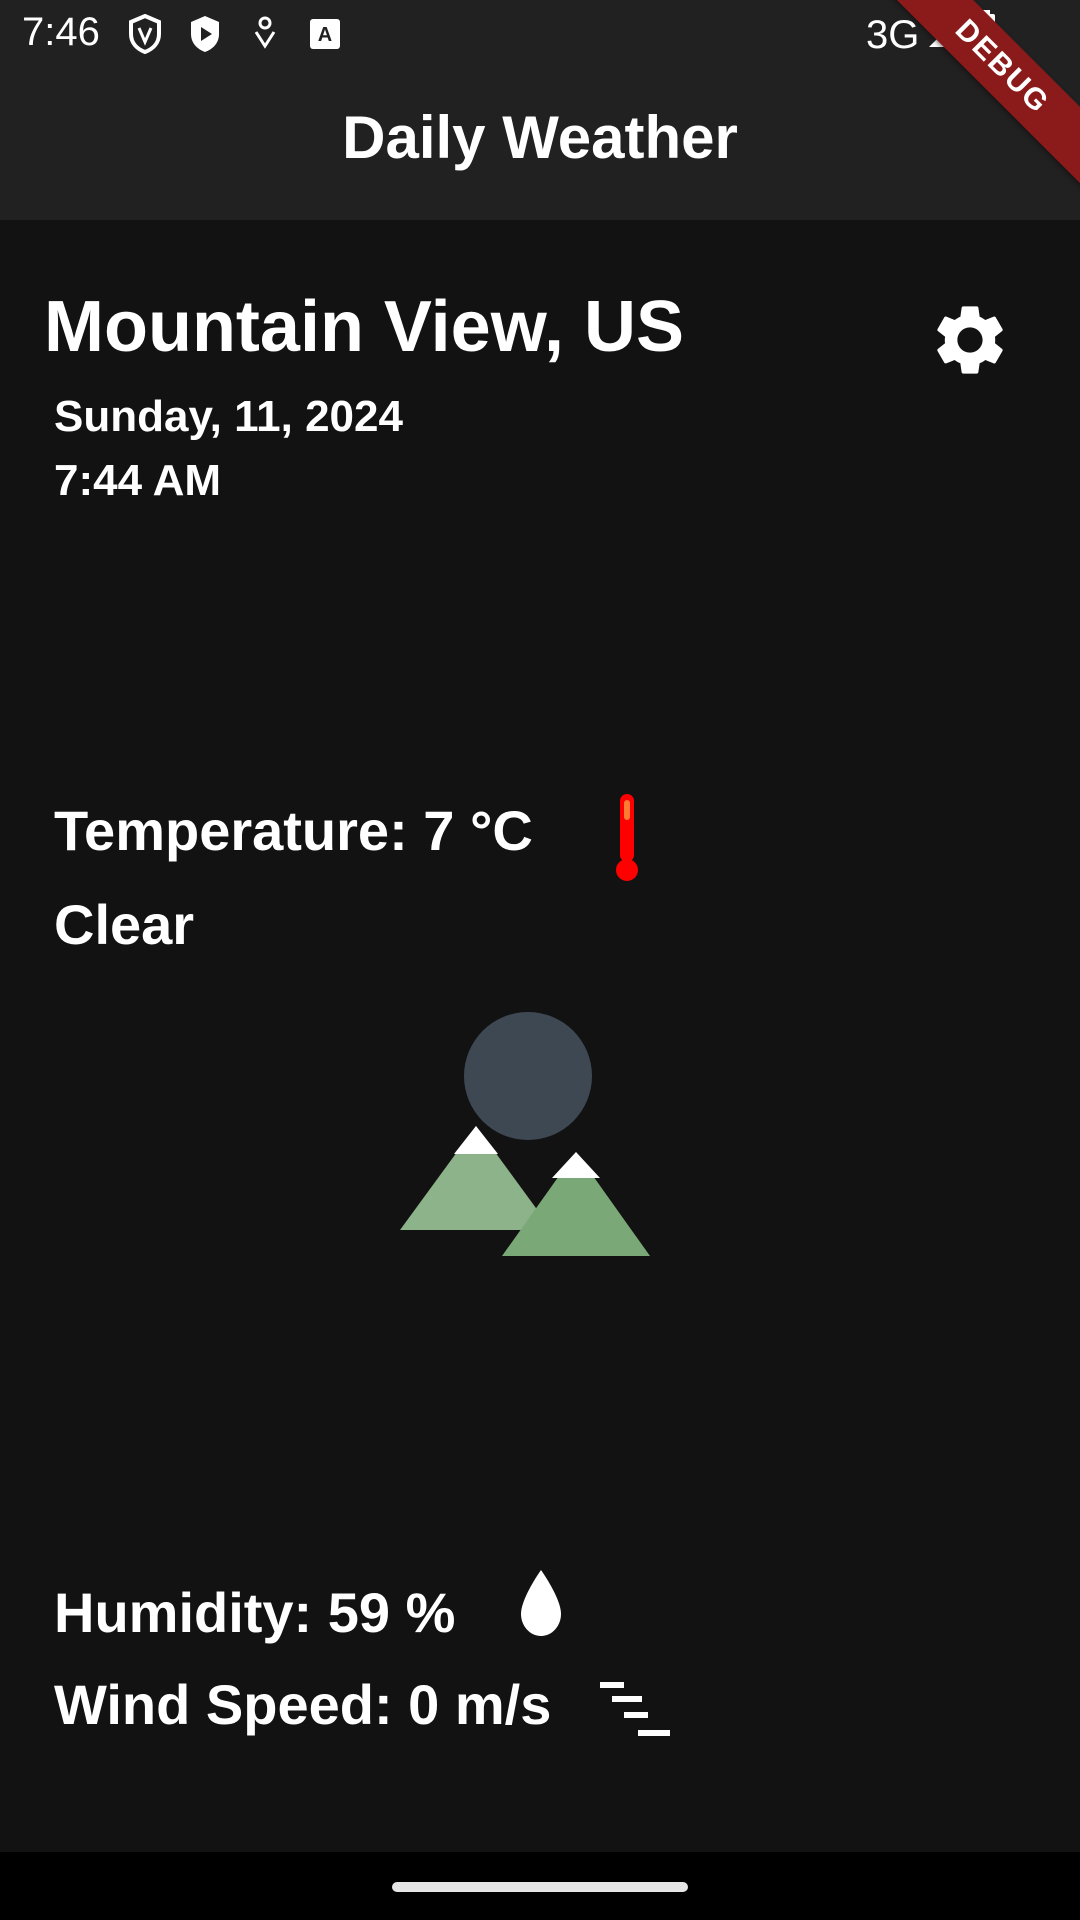 The width and height of the screenshot is (1080, 1920). I want to click on app-bar: Daily Weather, so click(540, 143).